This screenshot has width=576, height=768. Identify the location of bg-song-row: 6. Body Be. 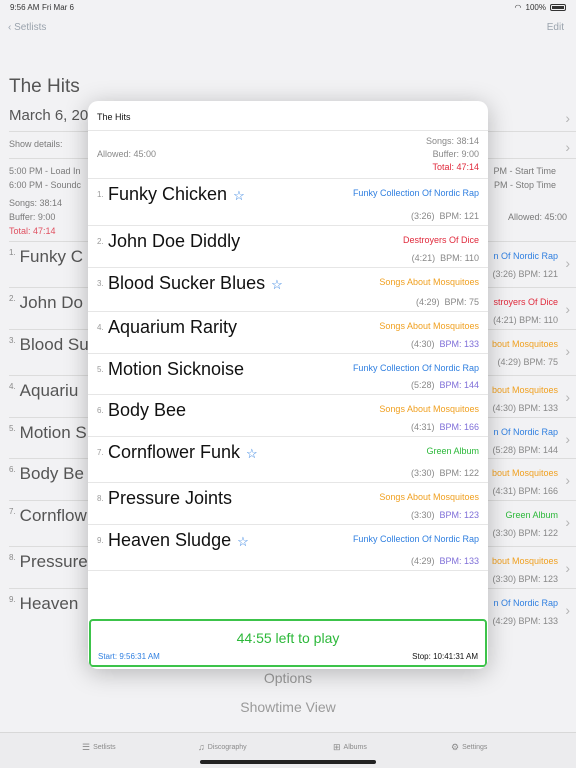
(46, 474).